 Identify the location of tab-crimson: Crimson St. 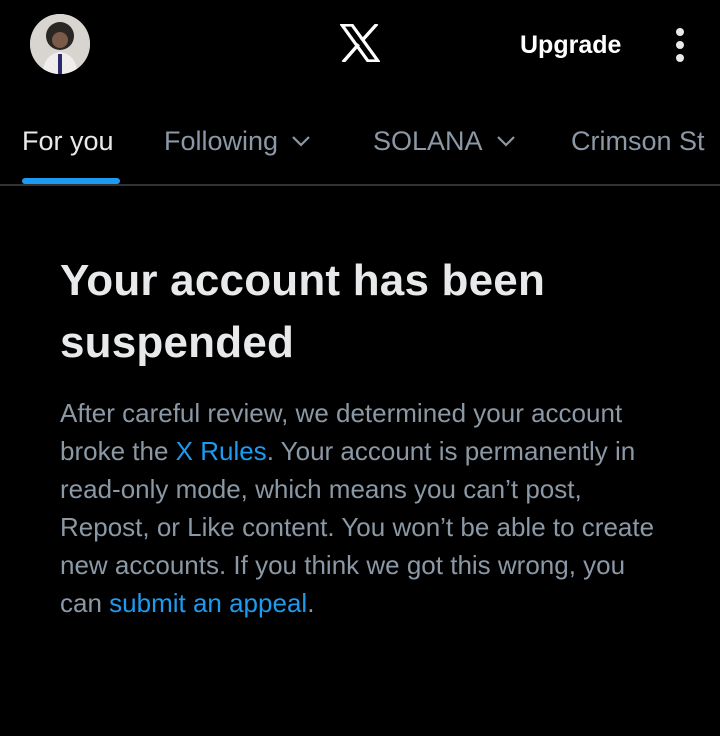
(638, 147).